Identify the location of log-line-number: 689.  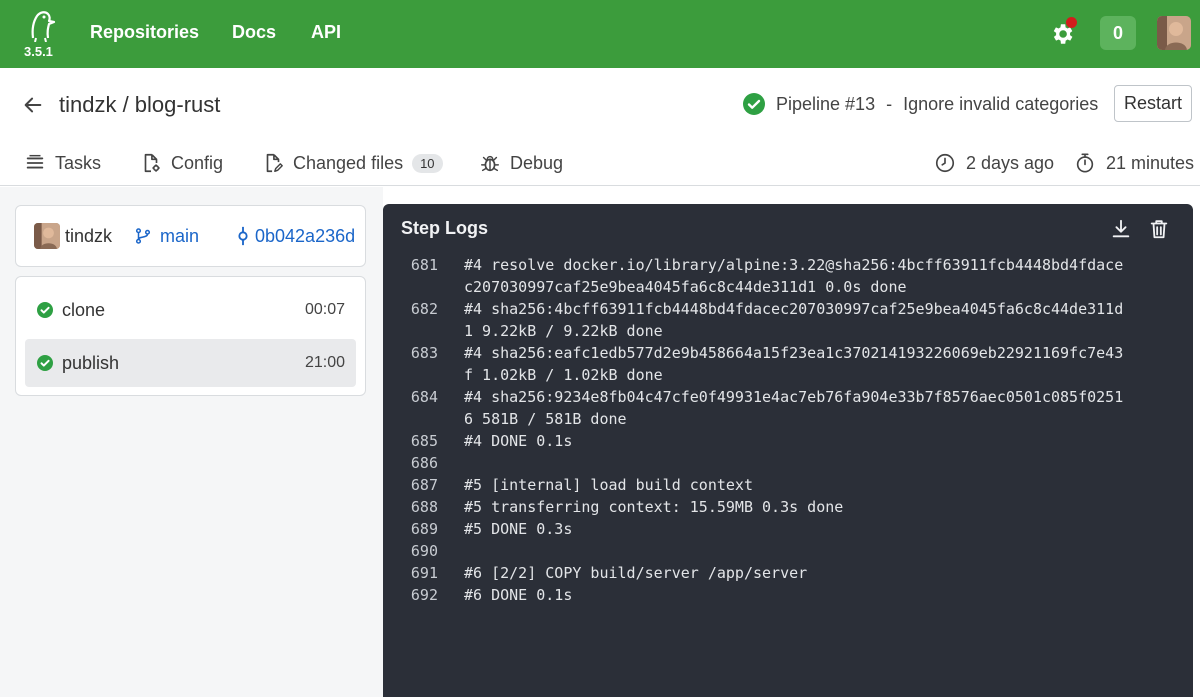
(410, 529).